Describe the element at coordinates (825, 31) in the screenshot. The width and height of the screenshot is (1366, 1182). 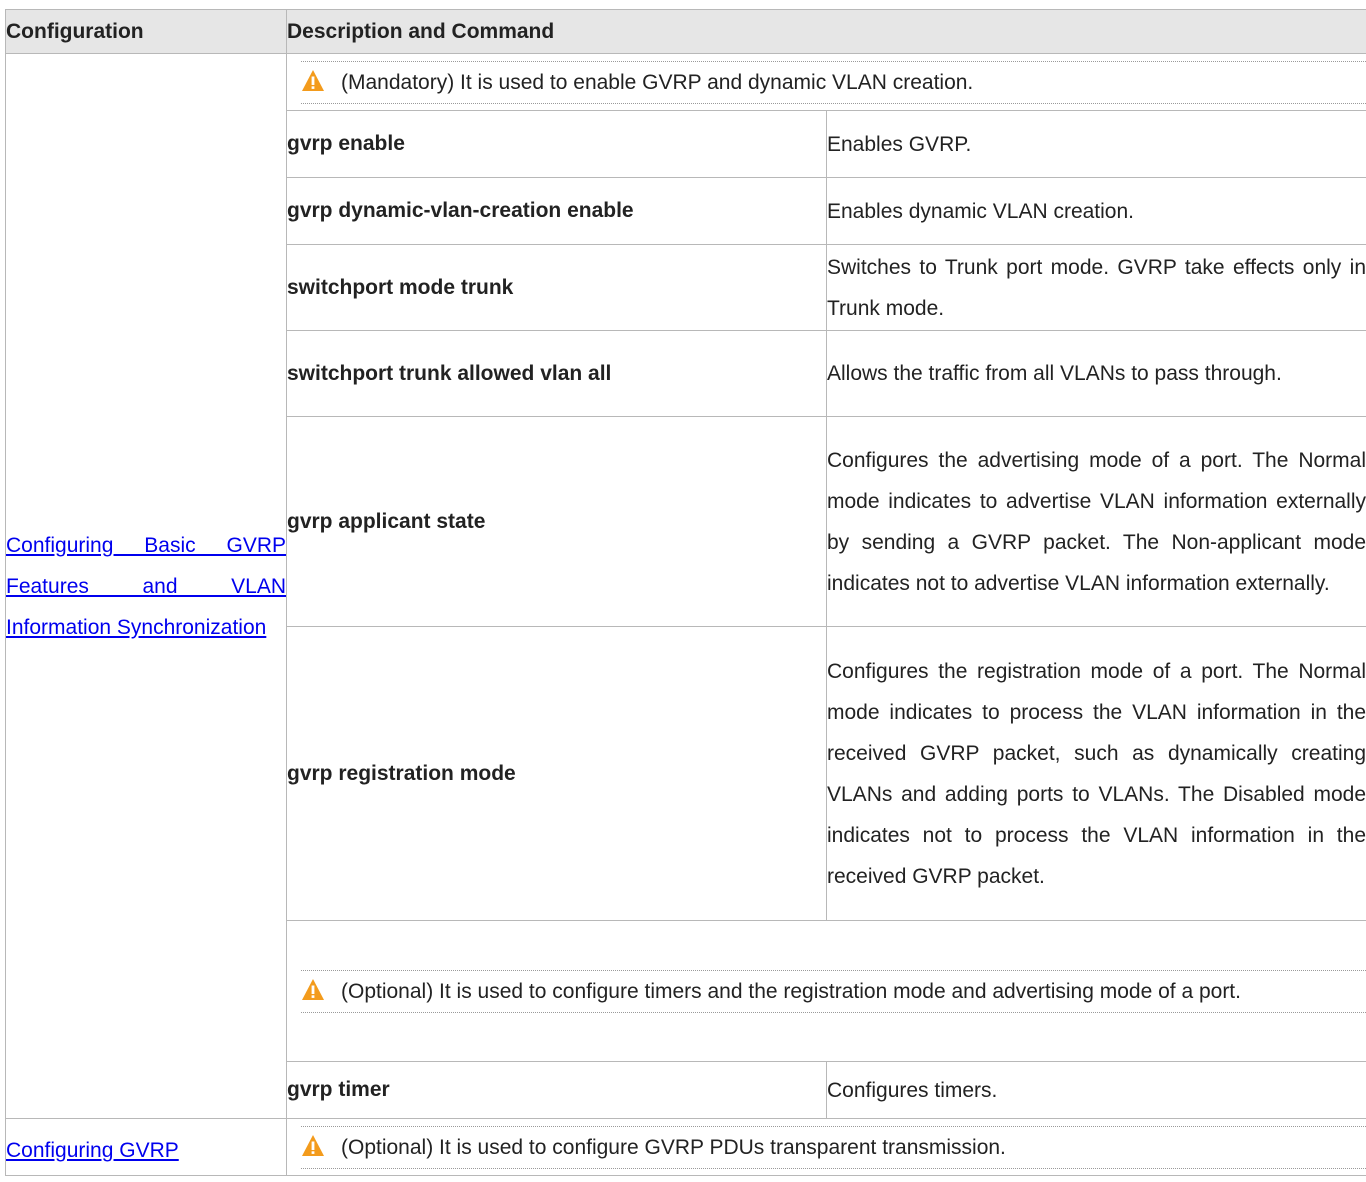
I see `header-description-and-command: Description and Command` at that location.